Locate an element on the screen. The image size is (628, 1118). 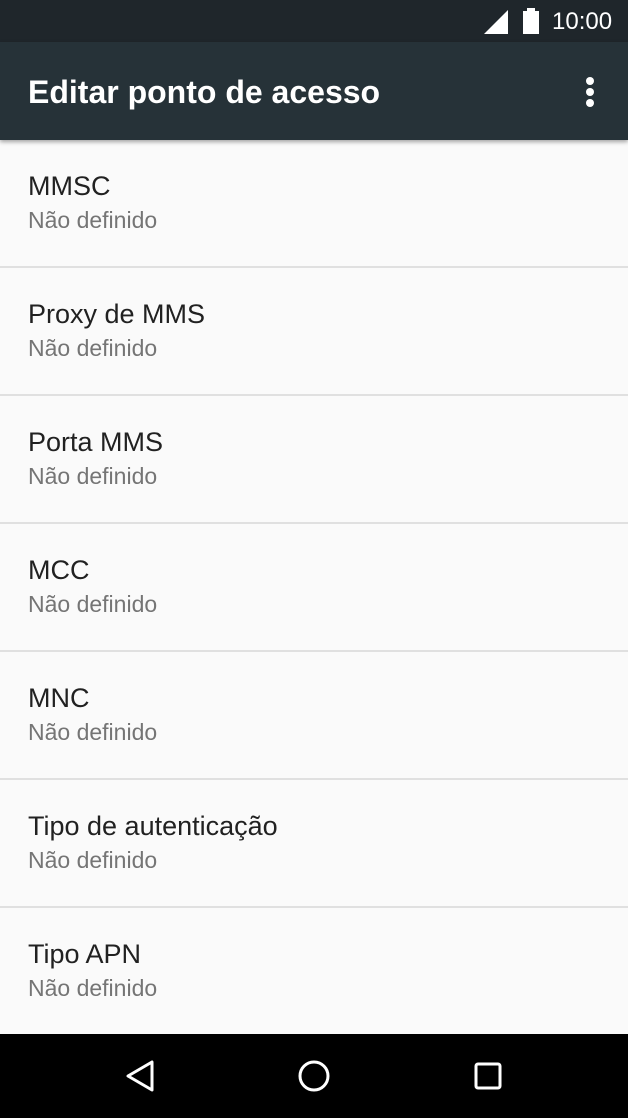
list-item-mnc: MNC Não definido is located at coordinates (314, 716).